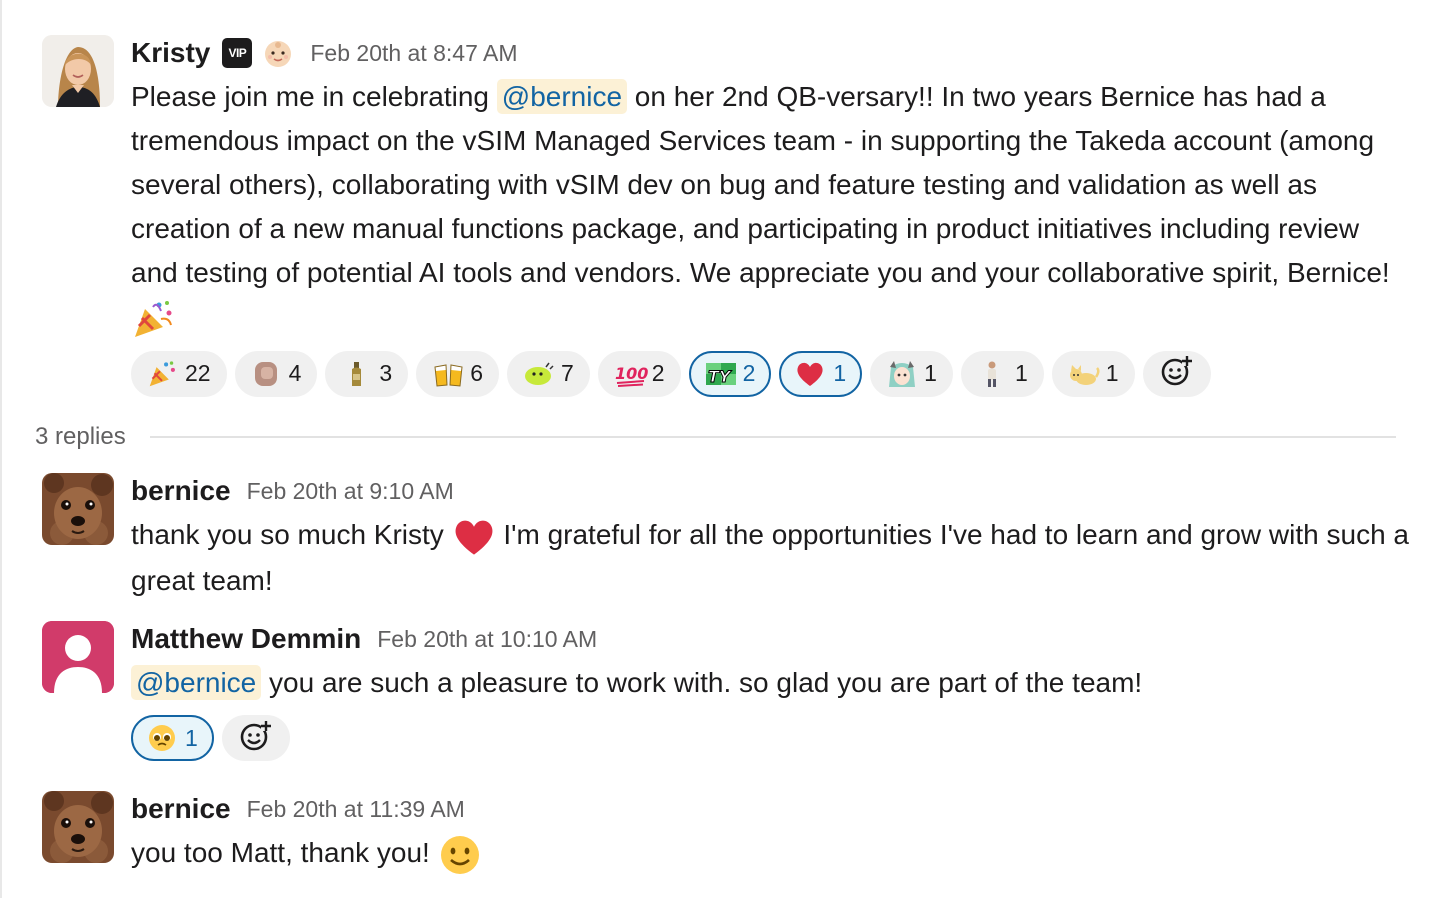  Describe the element at coordinates (170, 53) in the screenshot. I see `author-name: Kristy` at that location.